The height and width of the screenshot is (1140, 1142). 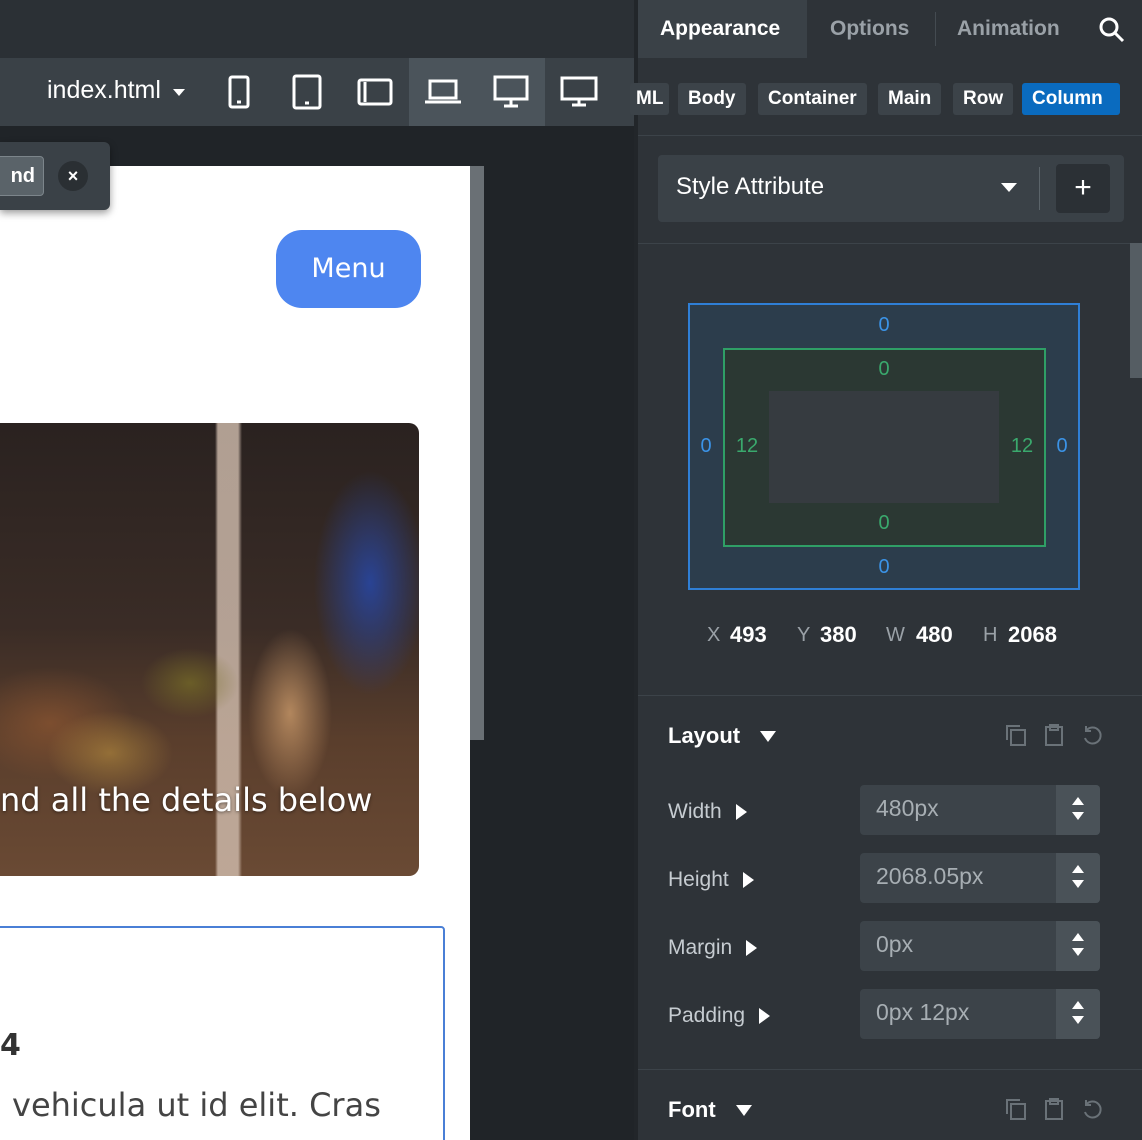 What do you see at coordinates (884, 447) in the screenshot?
I see `content-box` at bounding box center [884, 447].